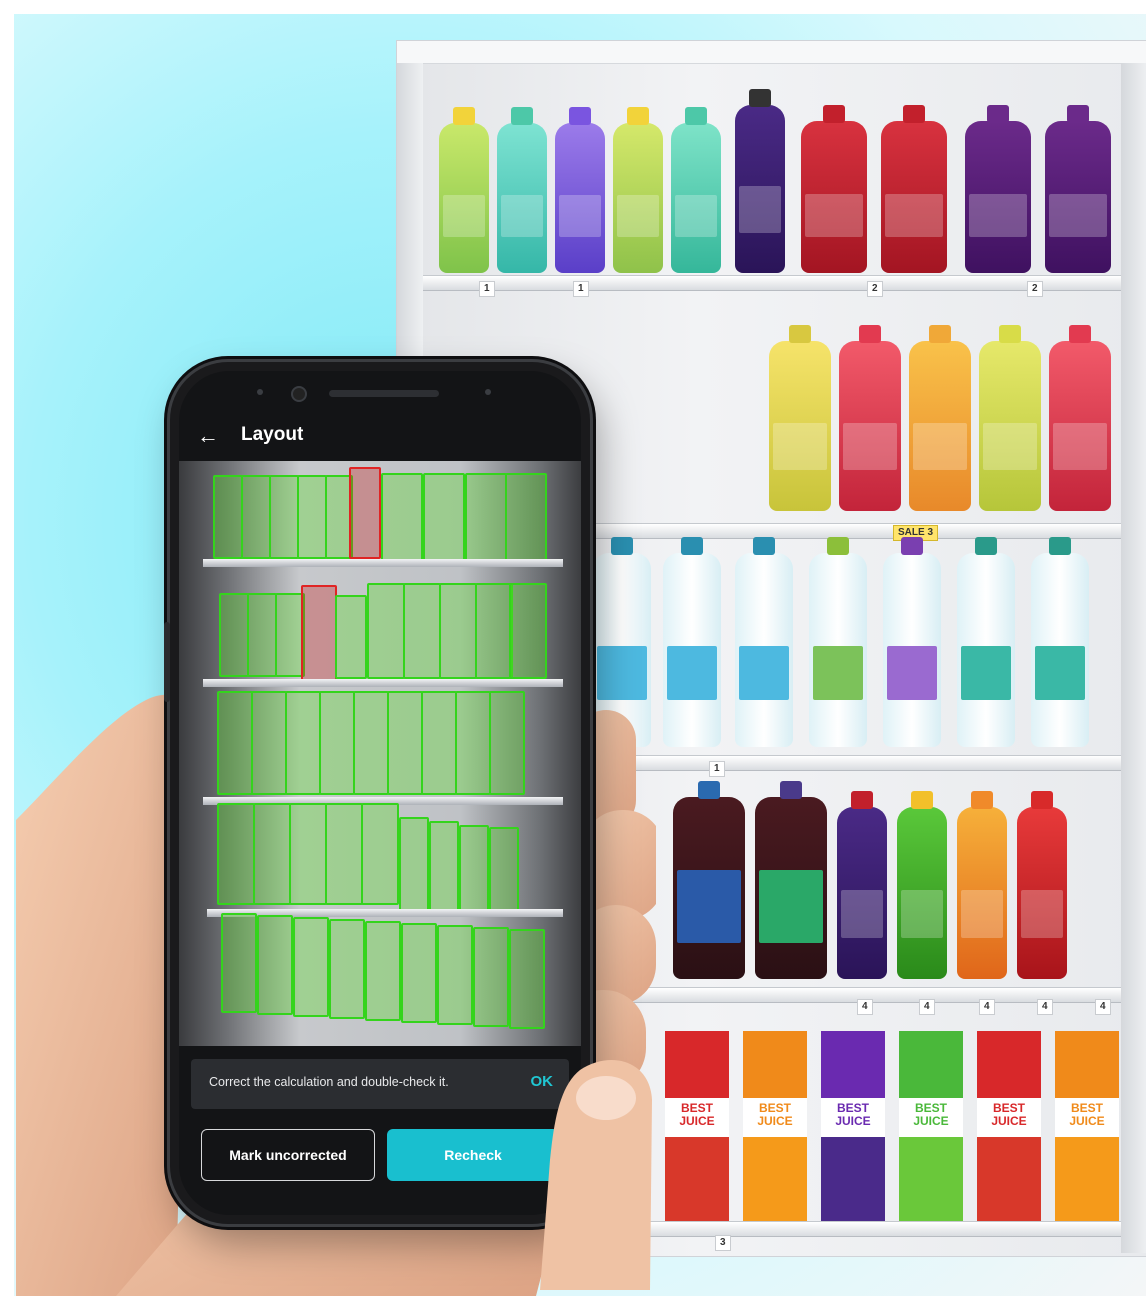 This screenshot has width=1146, height=1296. What do you see at coordinates (380, 437) in the screenshot?
I see `app-bar: ← Layout` at bounding box center [380, 437].